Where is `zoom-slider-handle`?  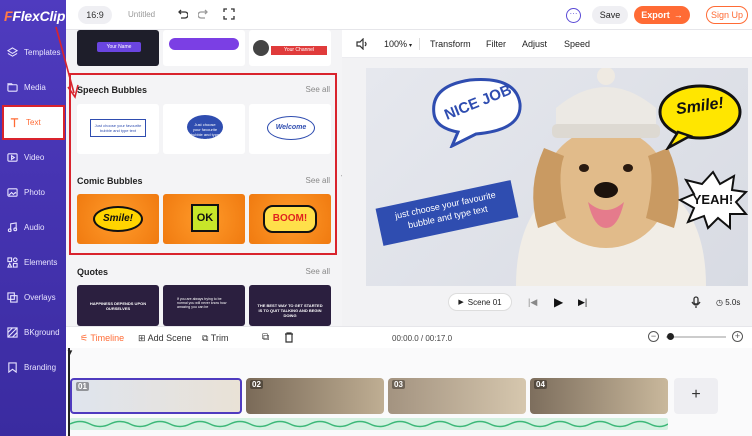
zoom-slider-handle is located at coordinates (670, 336).